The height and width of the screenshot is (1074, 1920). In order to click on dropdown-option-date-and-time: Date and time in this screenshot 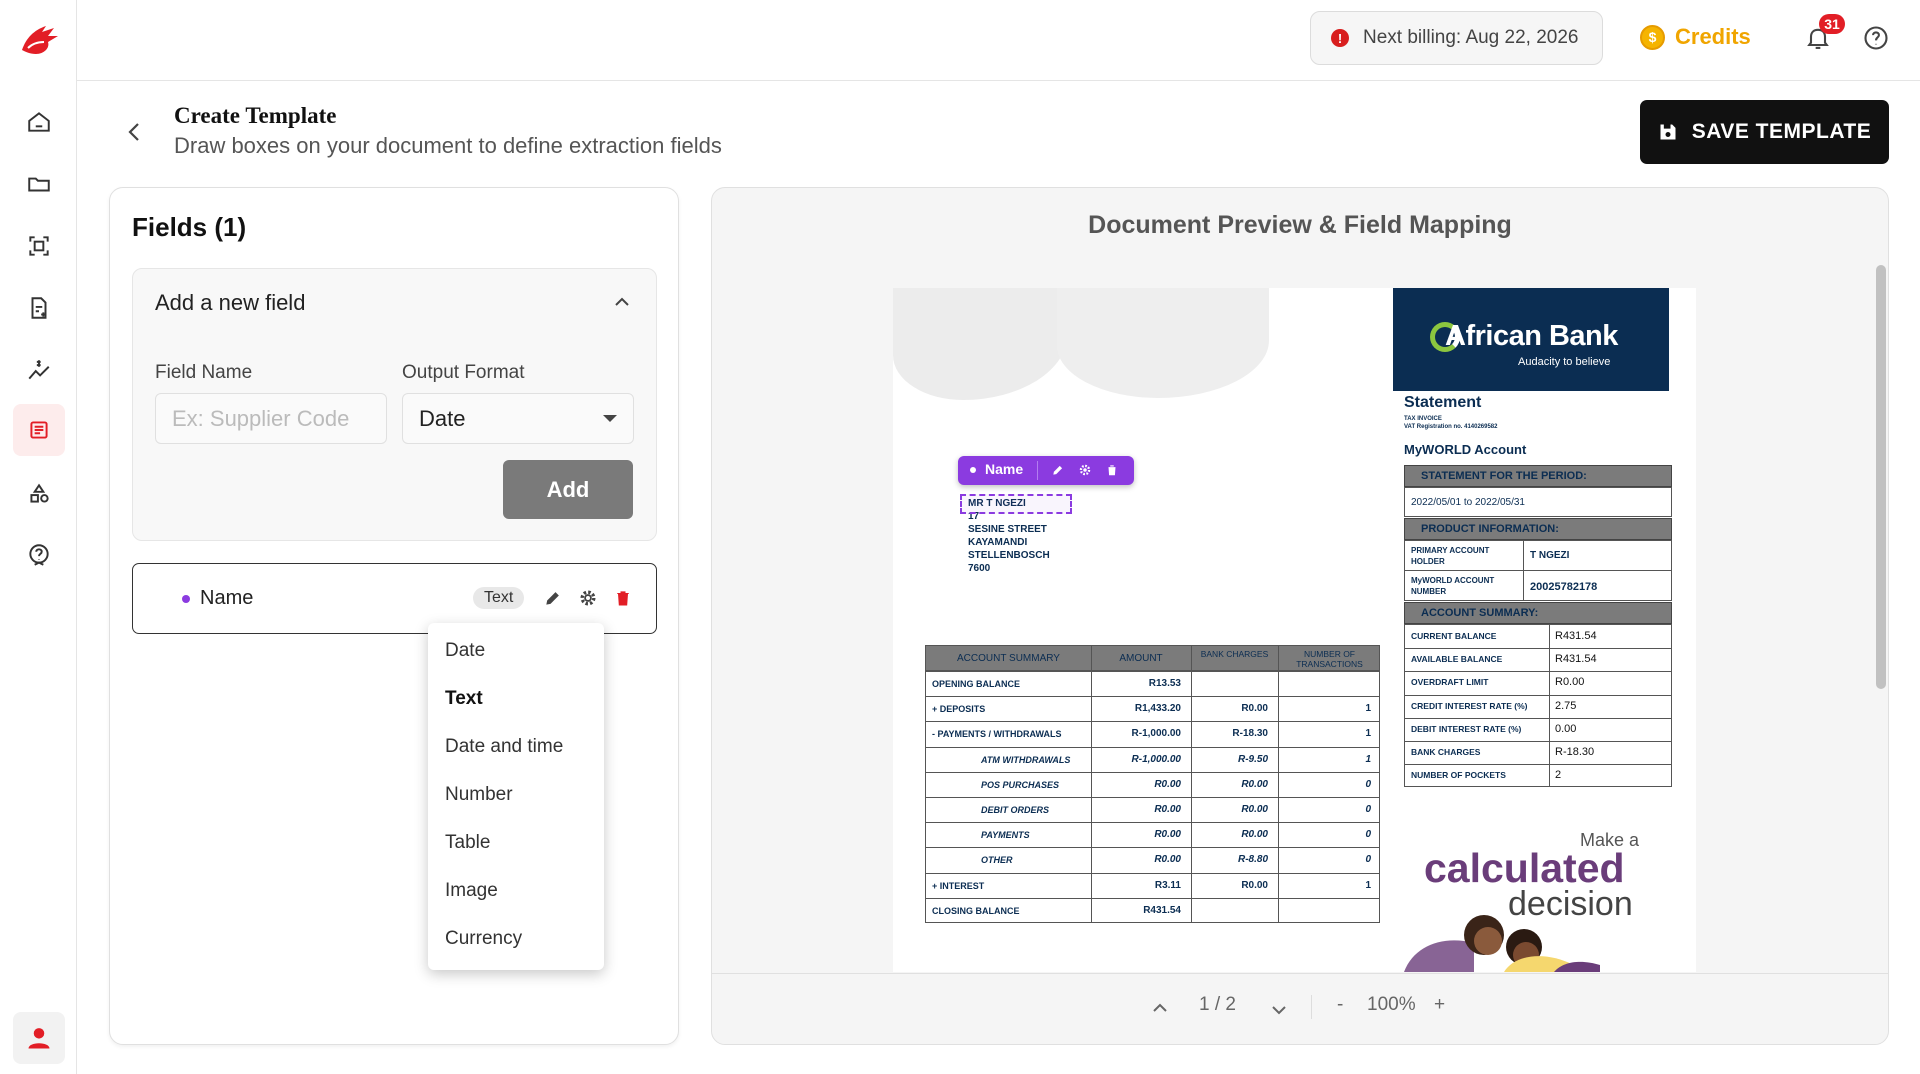, I will do `click(504, 747)`.